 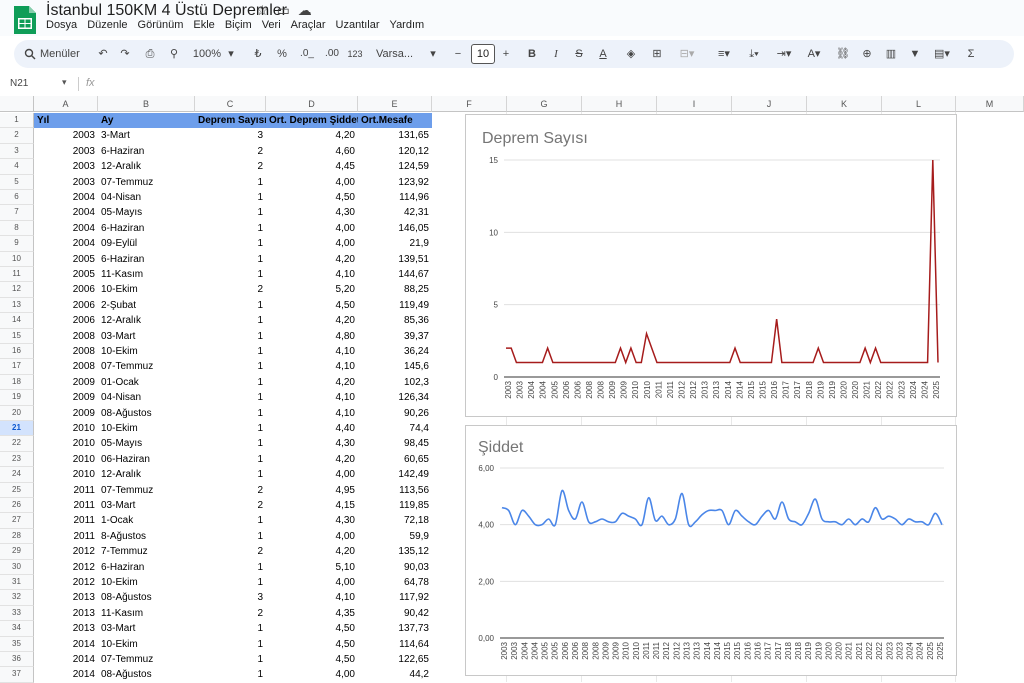 I want to click on cell-month: 7-Temmuz, so click(x=146, y=551).